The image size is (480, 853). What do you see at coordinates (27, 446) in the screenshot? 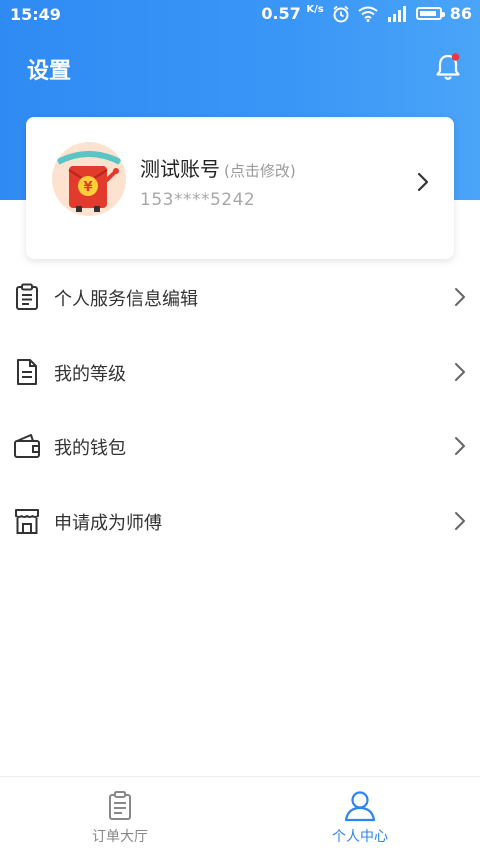
I see `wallet-icon` at bounding box center [27, 446].